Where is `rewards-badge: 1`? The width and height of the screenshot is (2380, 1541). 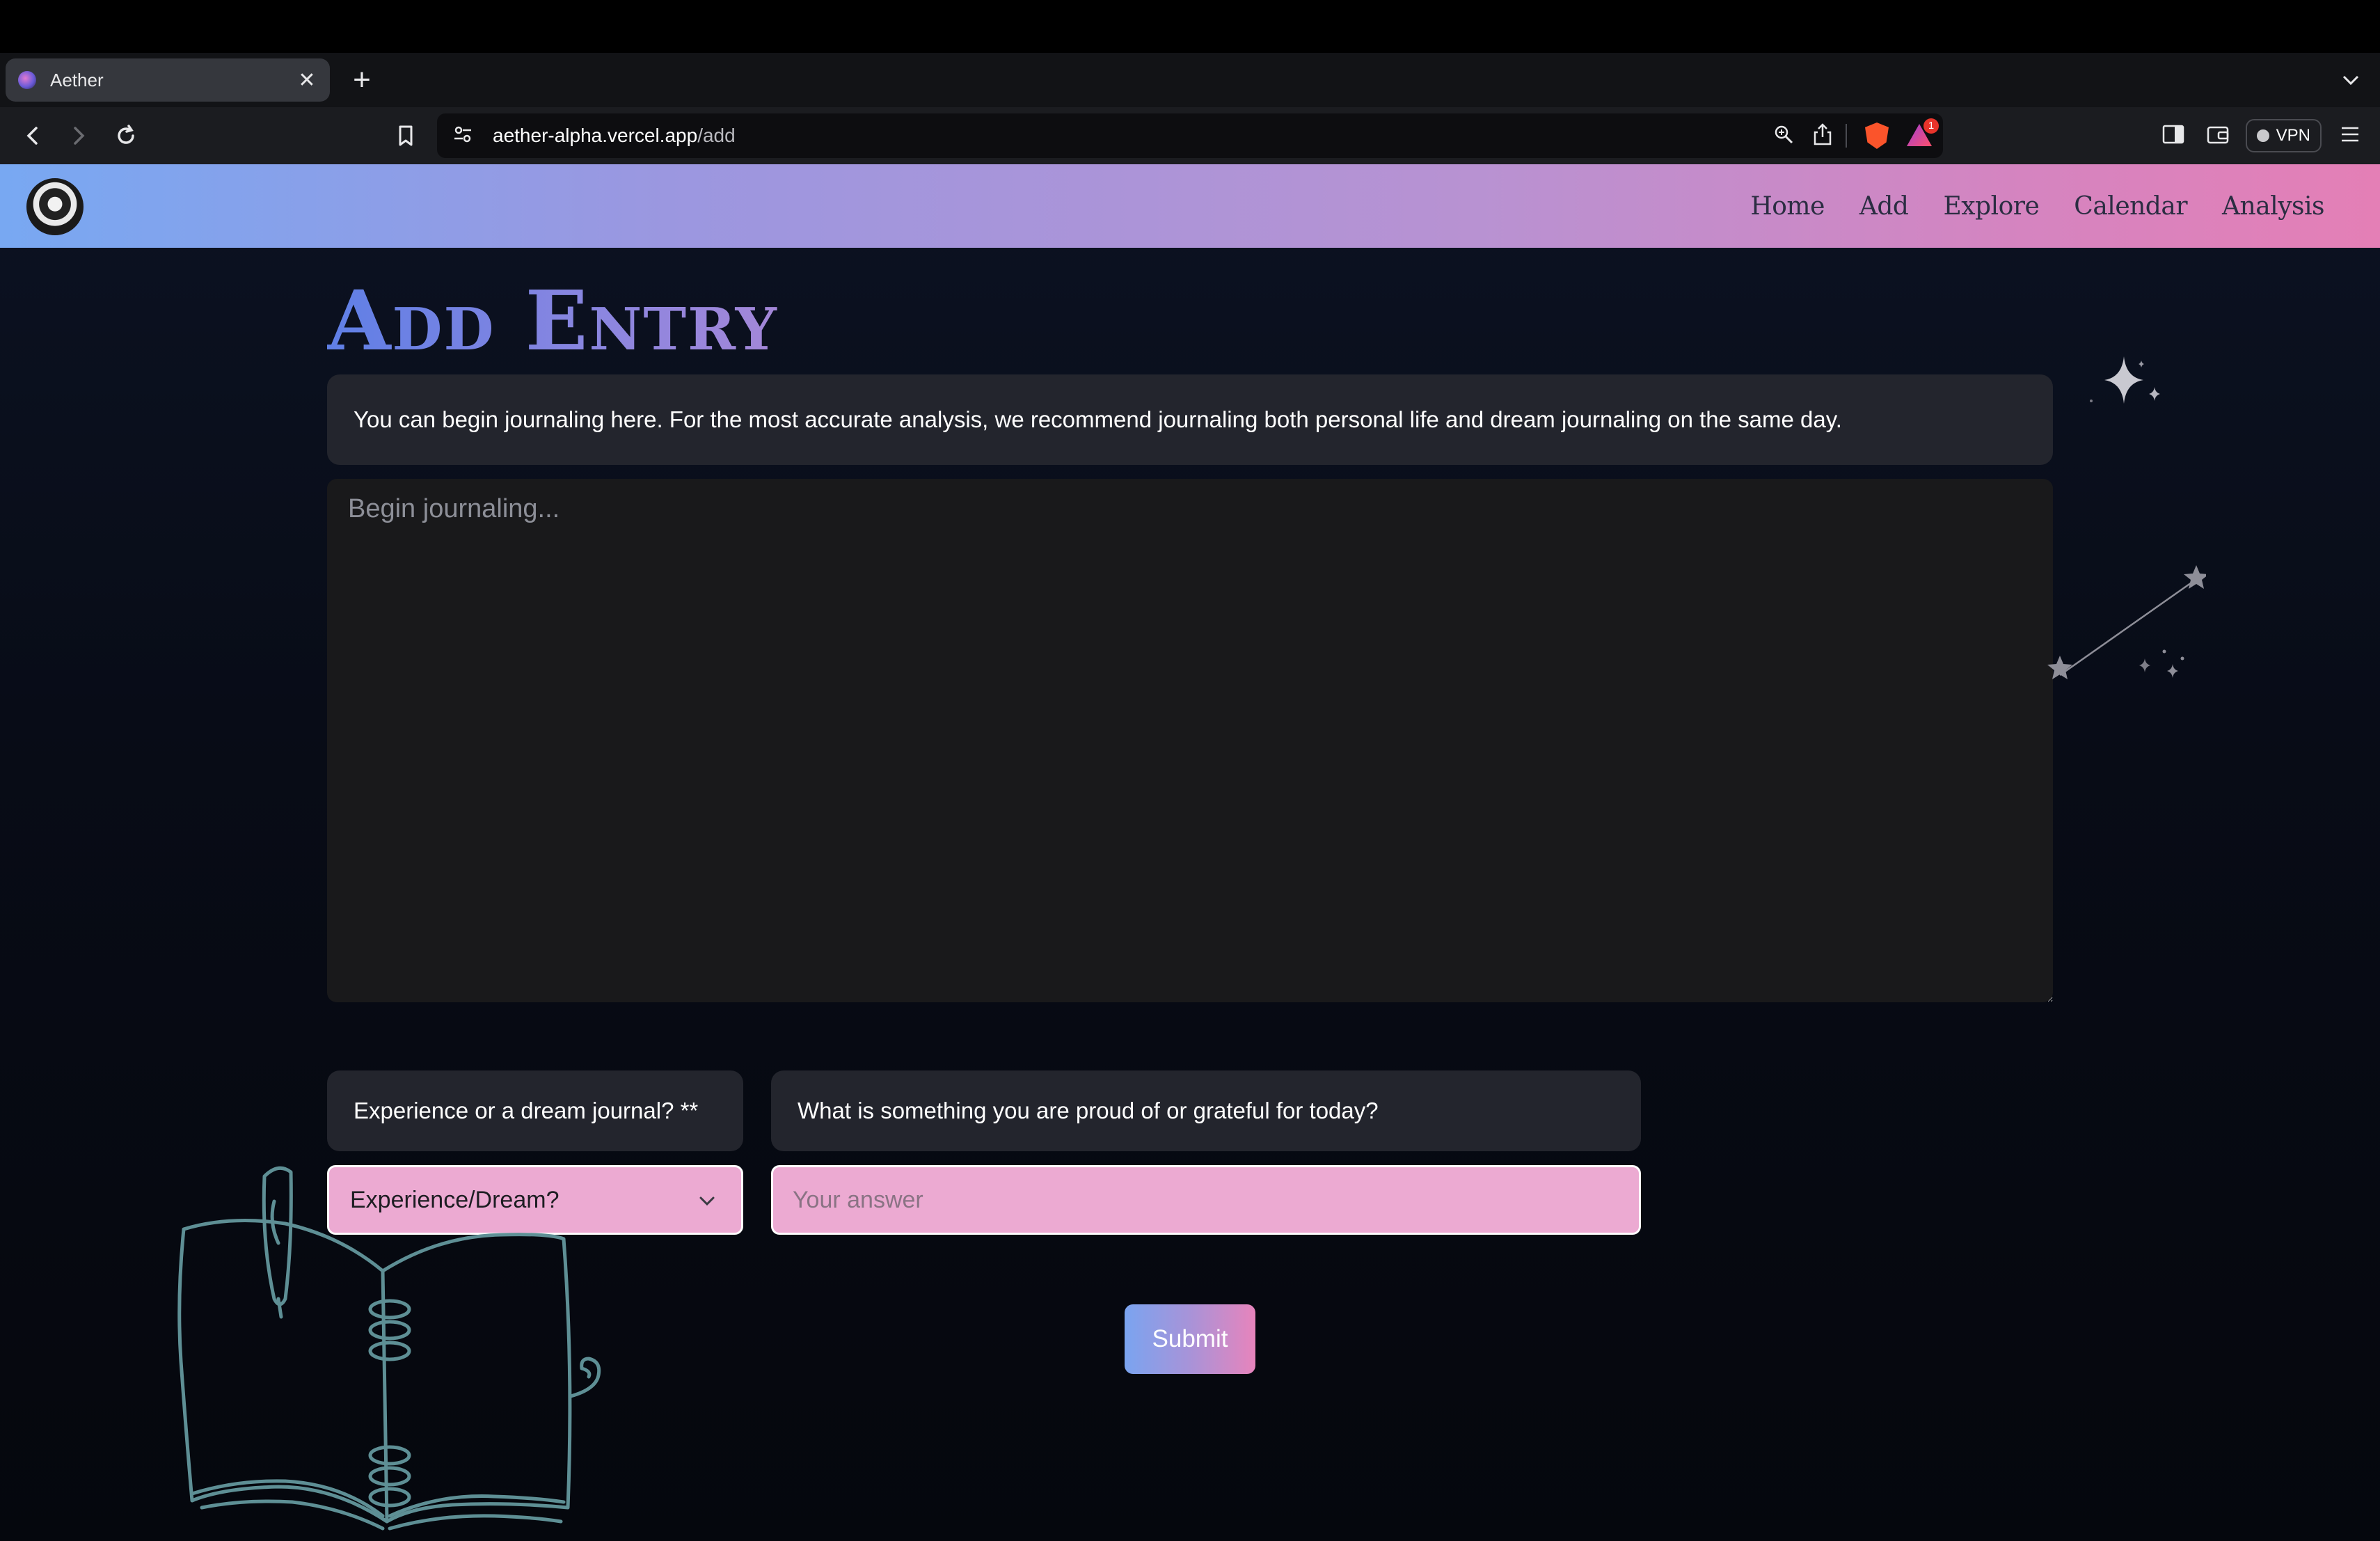
rewards-badge: 1 is located at coordinates (1931, 126).